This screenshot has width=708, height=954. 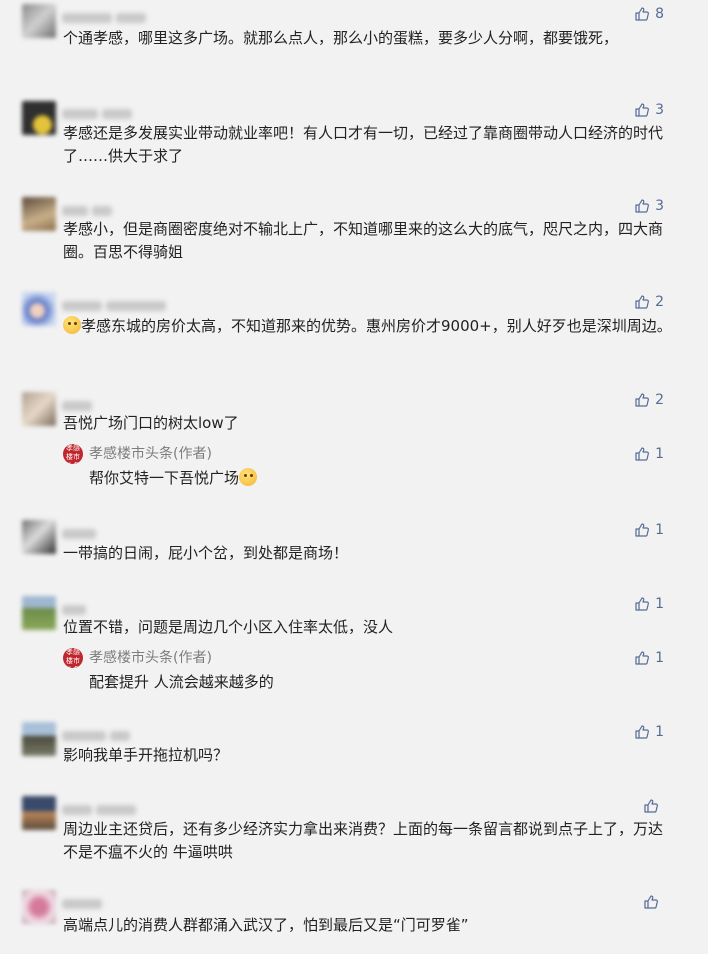 I want to click on like-count: 8, so click(x=659, y=14).